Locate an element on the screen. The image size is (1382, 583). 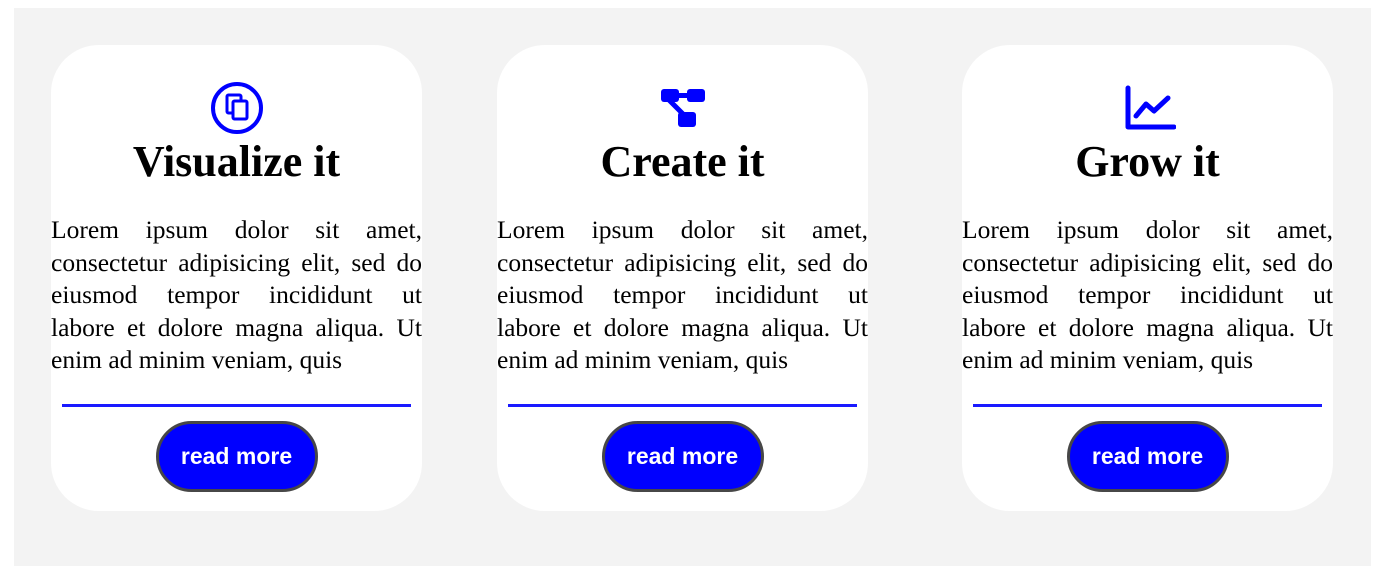
card-title: Create it is located at coordinates (682, 161).